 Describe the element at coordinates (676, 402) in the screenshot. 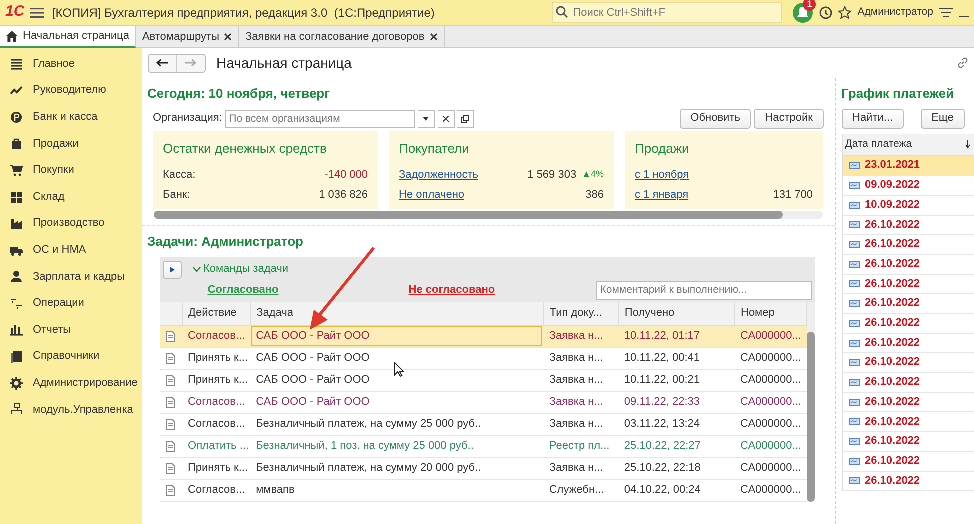

I see `table-cell: 09.11.22, 22:33` at that location.